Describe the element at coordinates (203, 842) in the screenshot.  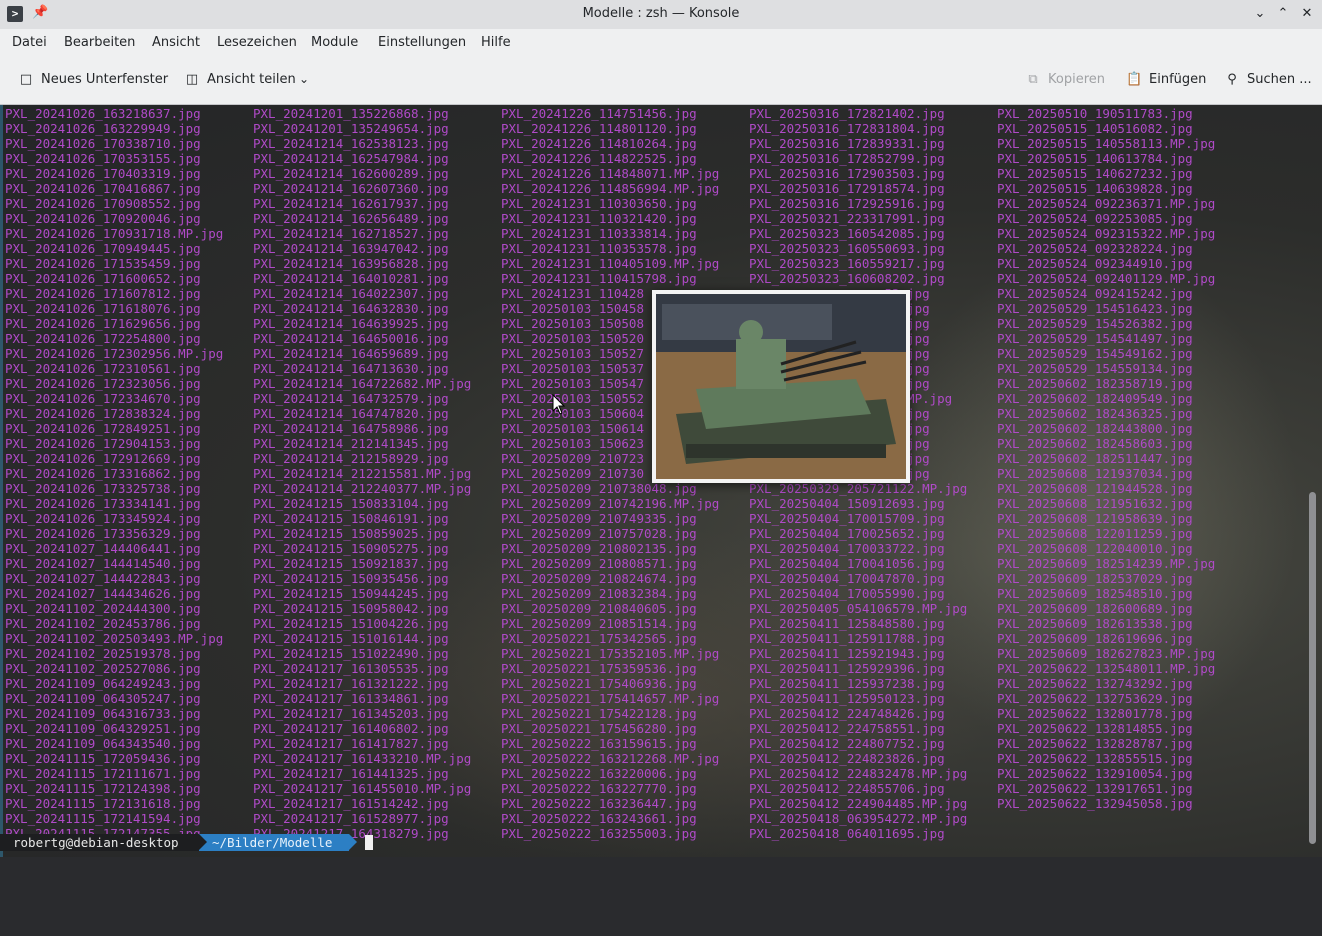
I see `prompt-separator` at that location.